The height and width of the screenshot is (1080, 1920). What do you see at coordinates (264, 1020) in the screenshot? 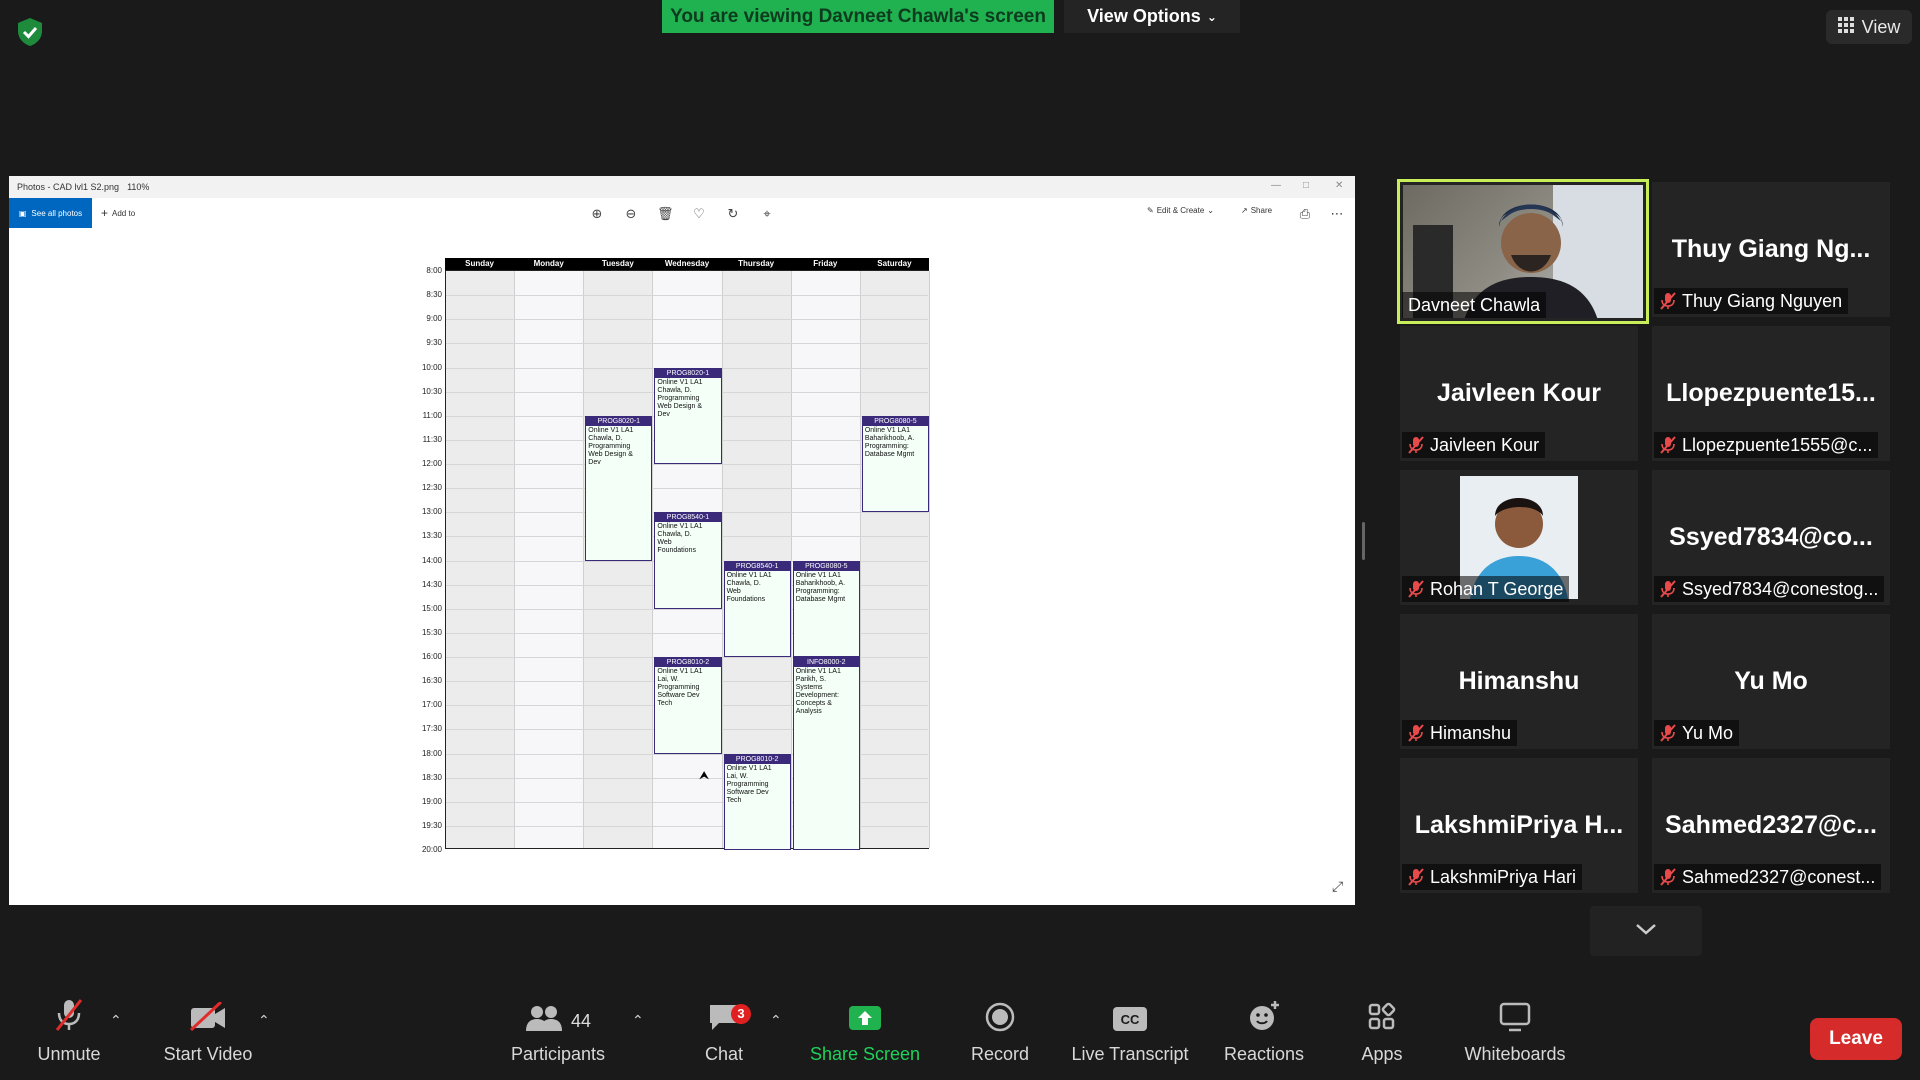
I see `video-options-caret-icon: ⌃` at bounding box center [264, 1020].